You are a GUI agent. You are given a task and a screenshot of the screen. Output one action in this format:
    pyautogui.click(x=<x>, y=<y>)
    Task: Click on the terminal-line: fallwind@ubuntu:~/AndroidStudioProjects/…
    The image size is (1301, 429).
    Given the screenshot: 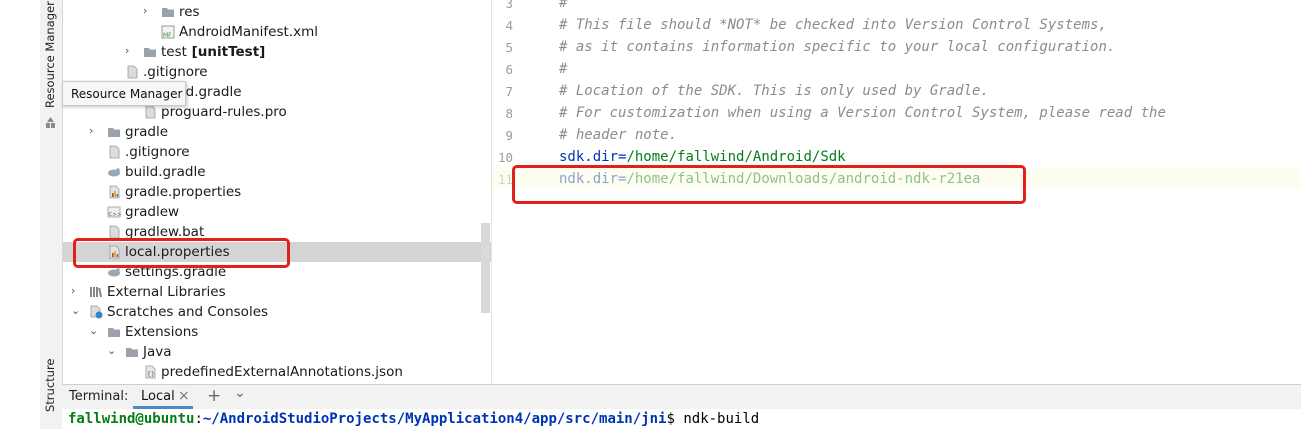 What is the action you would take?
    pyautogui.click(x=413, y=419)
    